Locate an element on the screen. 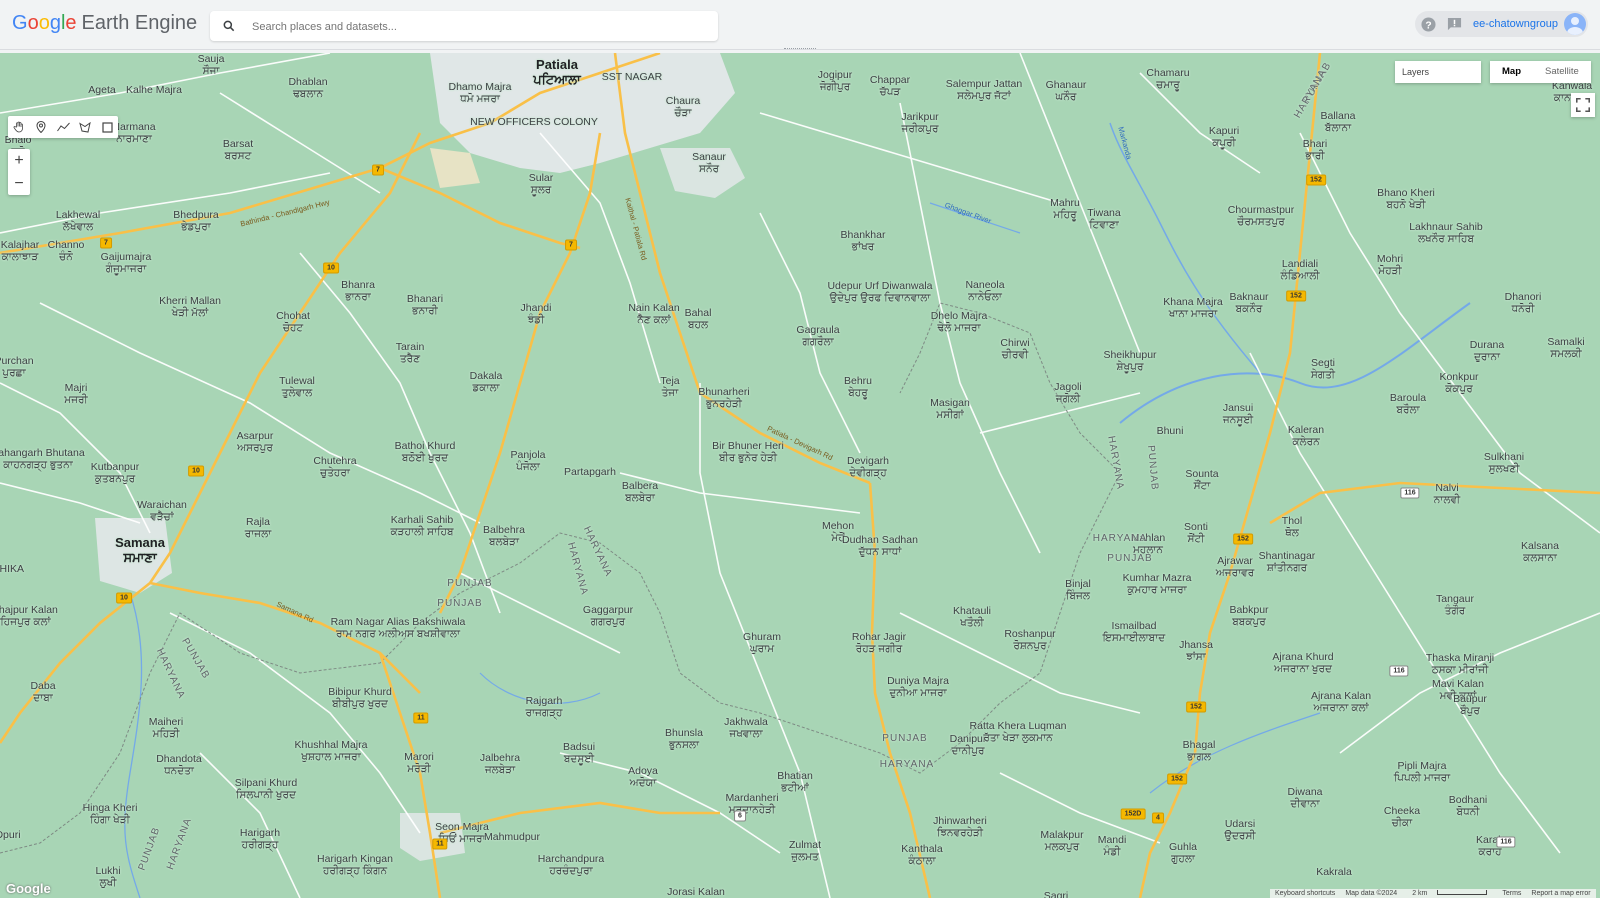  place-label: Bathoi Khurd ਬਠੋਈ ਖੁਰਦ is located at coordinates (425, 452).